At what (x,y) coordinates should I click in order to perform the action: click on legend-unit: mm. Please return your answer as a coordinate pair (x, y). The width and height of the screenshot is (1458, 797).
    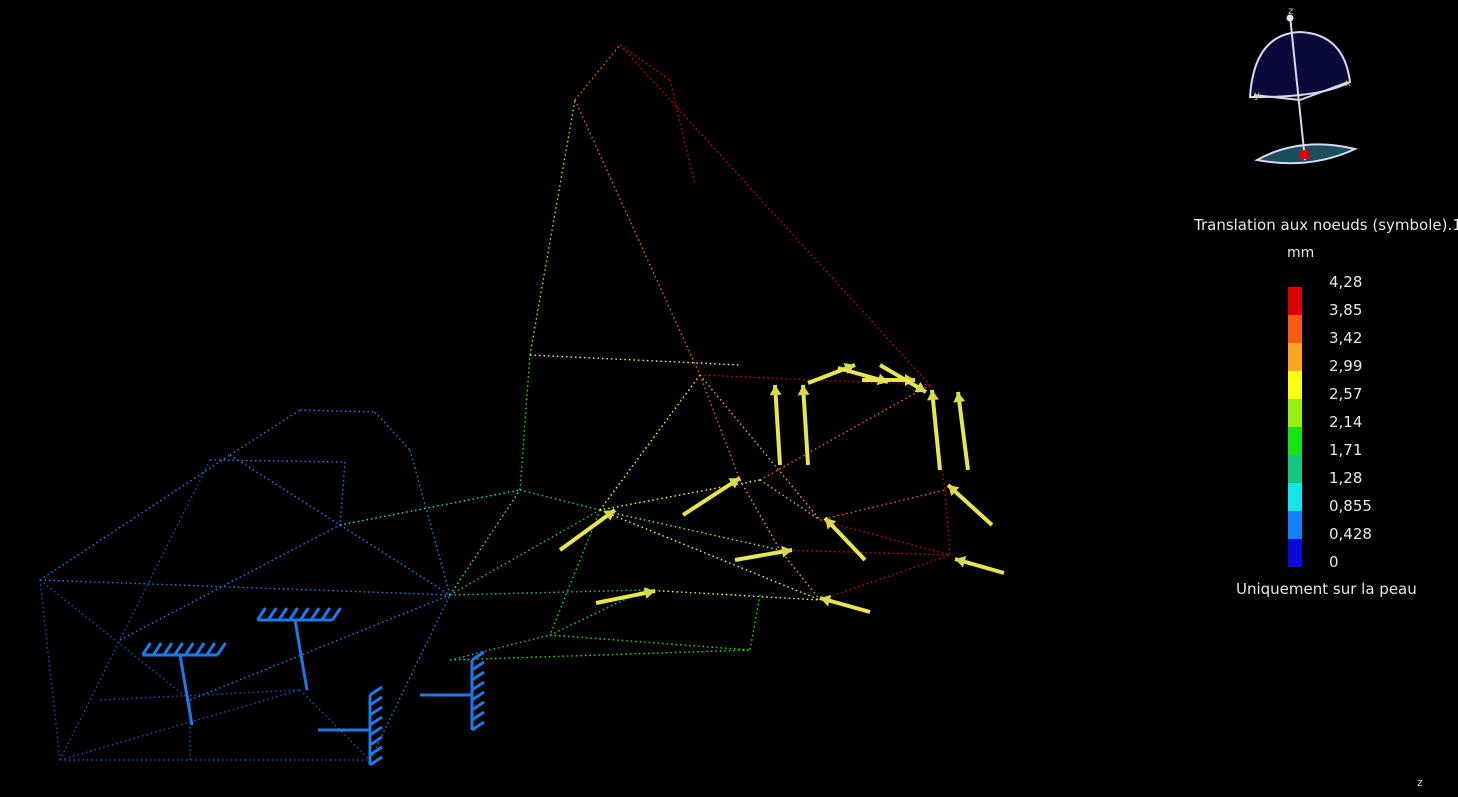
    Looking at the image, I should click on (1301, 253).